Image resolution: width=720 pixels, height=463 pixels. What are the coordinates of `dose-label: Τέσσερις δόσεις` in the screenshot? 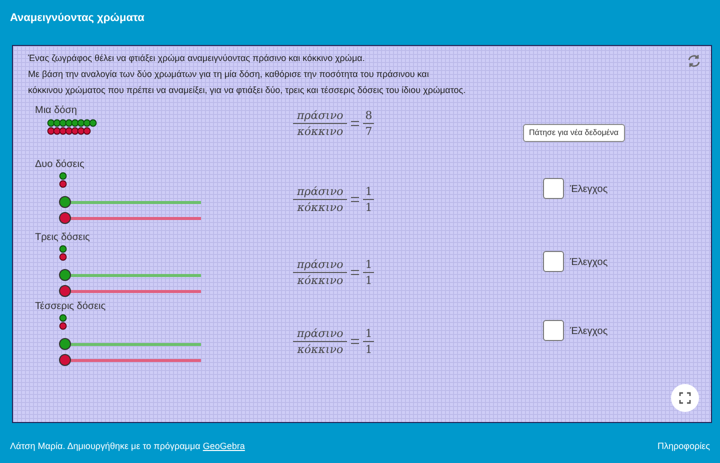 It's located at (71, 307).